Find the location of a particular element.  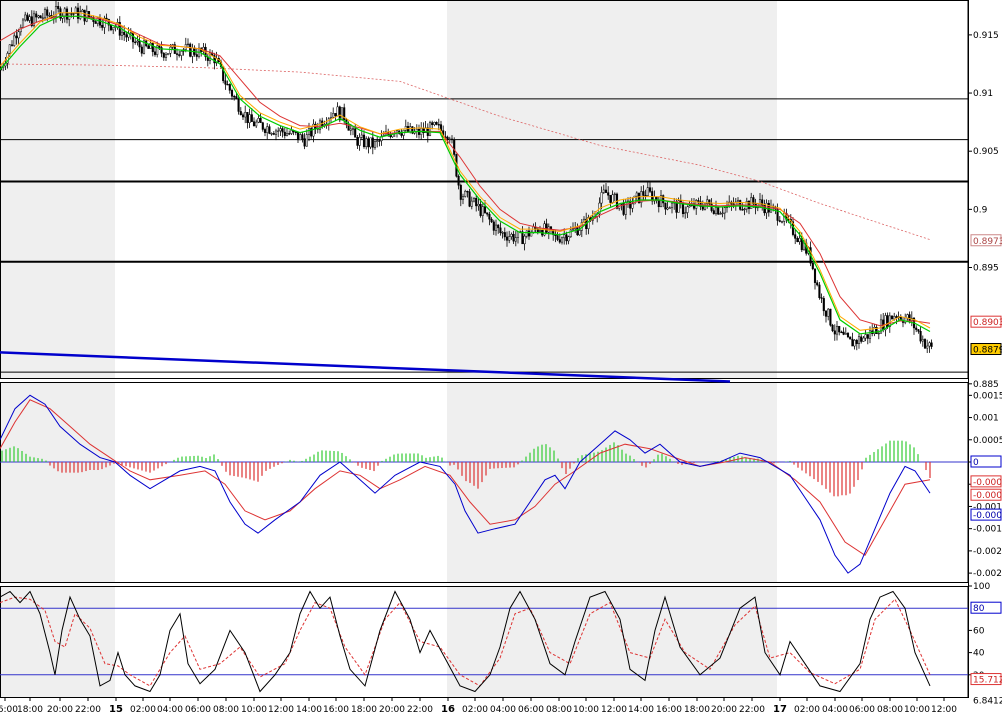

day-shade-0-stoch is located at coordinates (57, 641).